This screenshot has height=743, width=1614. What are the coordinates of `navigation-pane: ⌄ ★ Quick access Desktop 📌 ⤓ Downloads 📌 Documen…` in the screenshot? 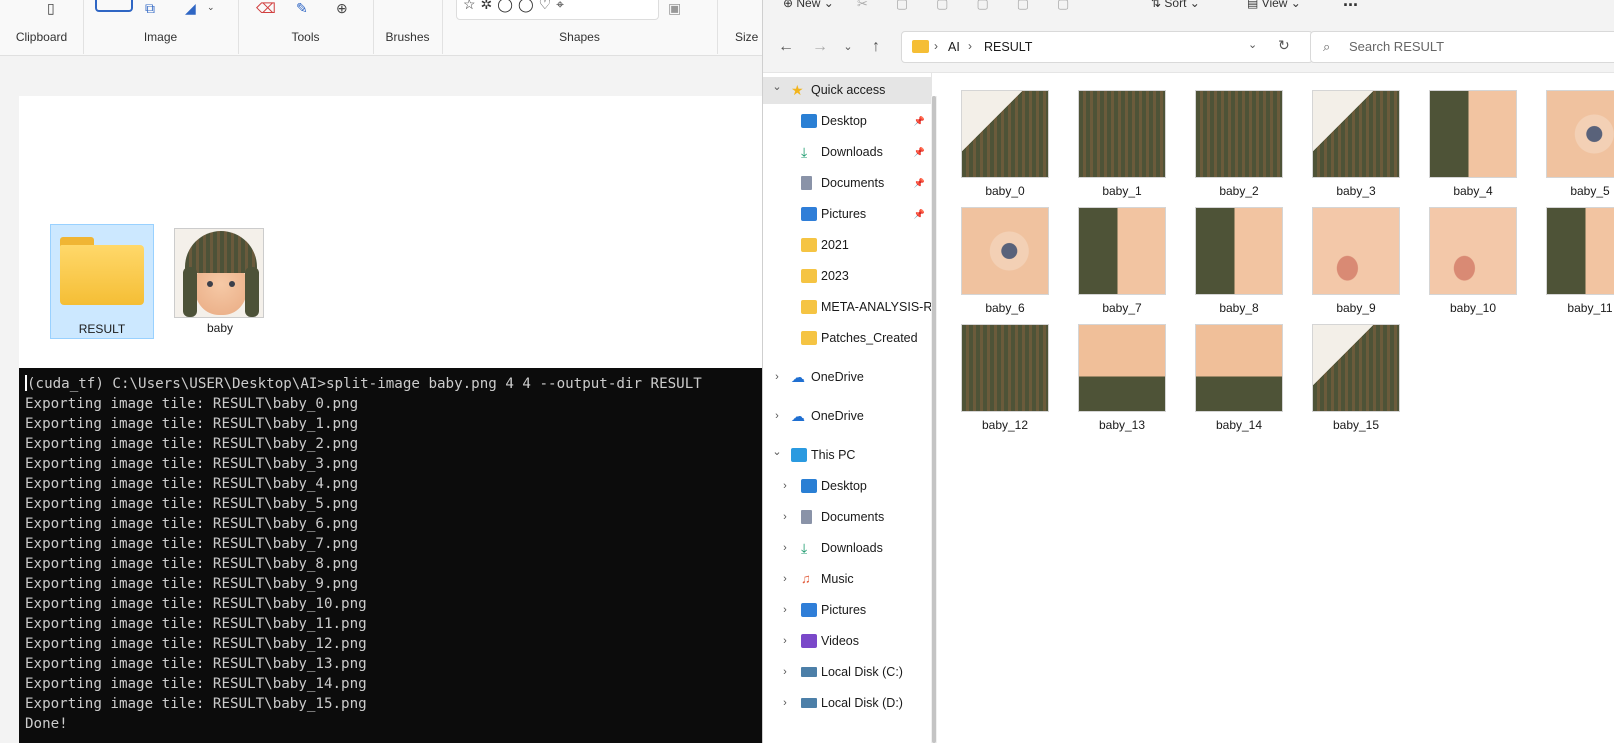 It's located at (847, 408).